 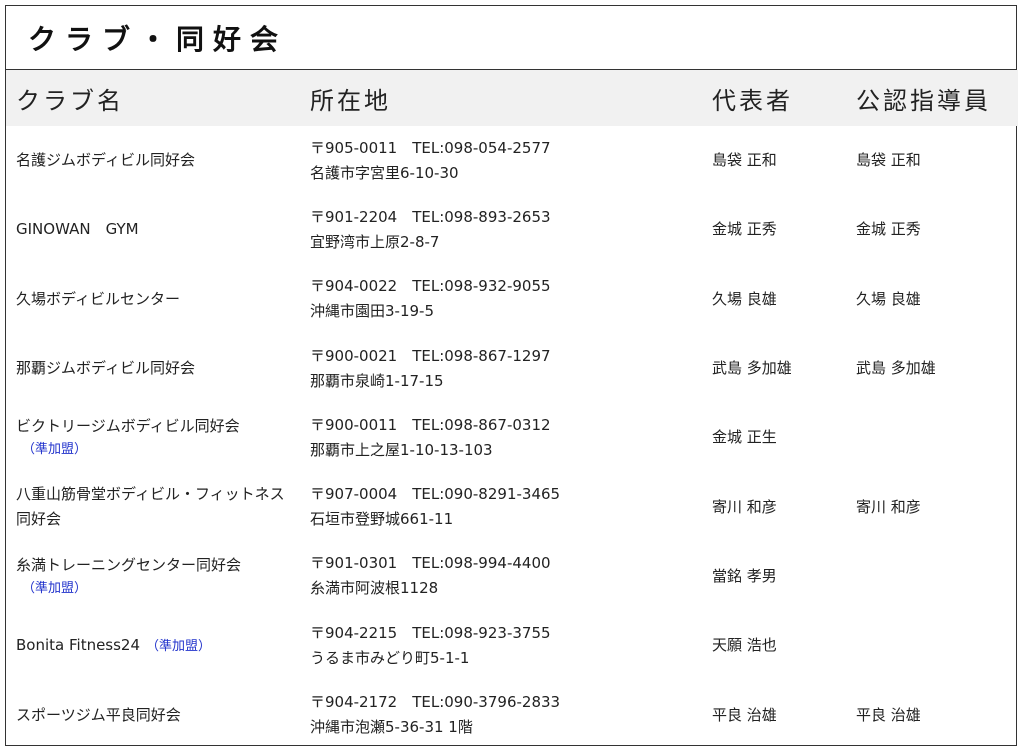 I want to click on street-address: 石垣市登野城661-11, so click(x=382, y=519).